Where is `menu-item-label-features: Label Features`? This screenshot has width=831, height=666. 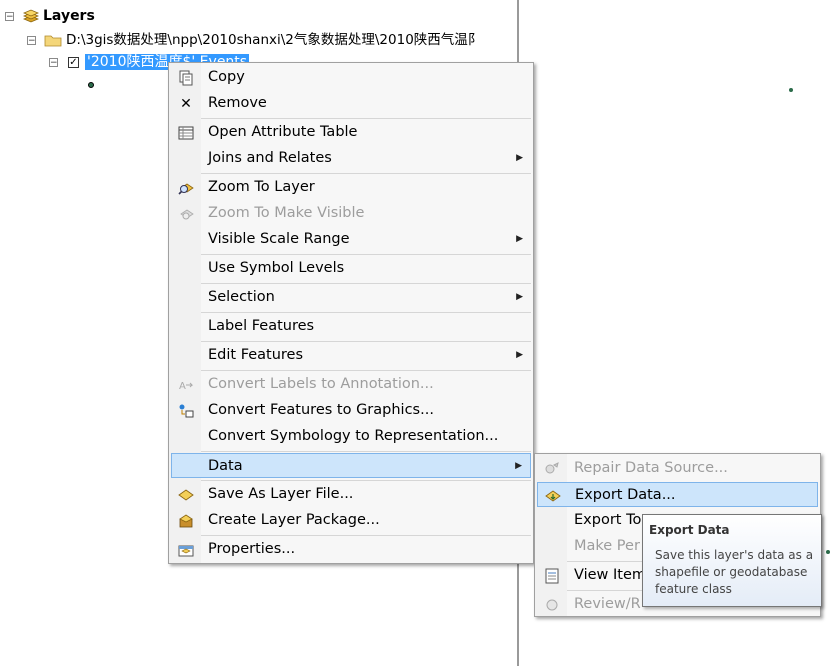
menu-item-label-features: Label Features is located at coordinates (351, 326).